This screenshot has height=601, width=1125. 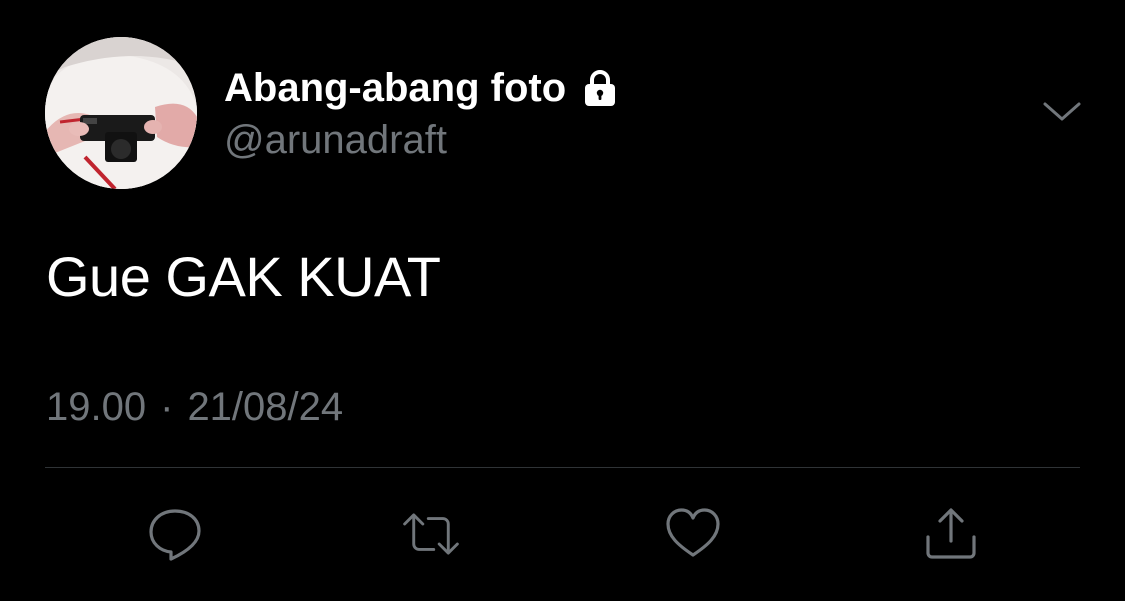 I want to click on author-name-row: Abang-abang foto, so click(x=422, y=88).